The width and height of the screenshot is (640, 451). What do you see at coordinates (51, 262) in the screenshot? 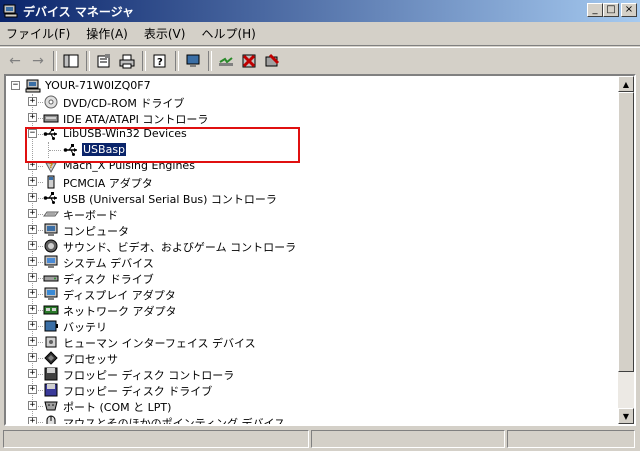
I see `system-icon` at bounding box center [51, 262].